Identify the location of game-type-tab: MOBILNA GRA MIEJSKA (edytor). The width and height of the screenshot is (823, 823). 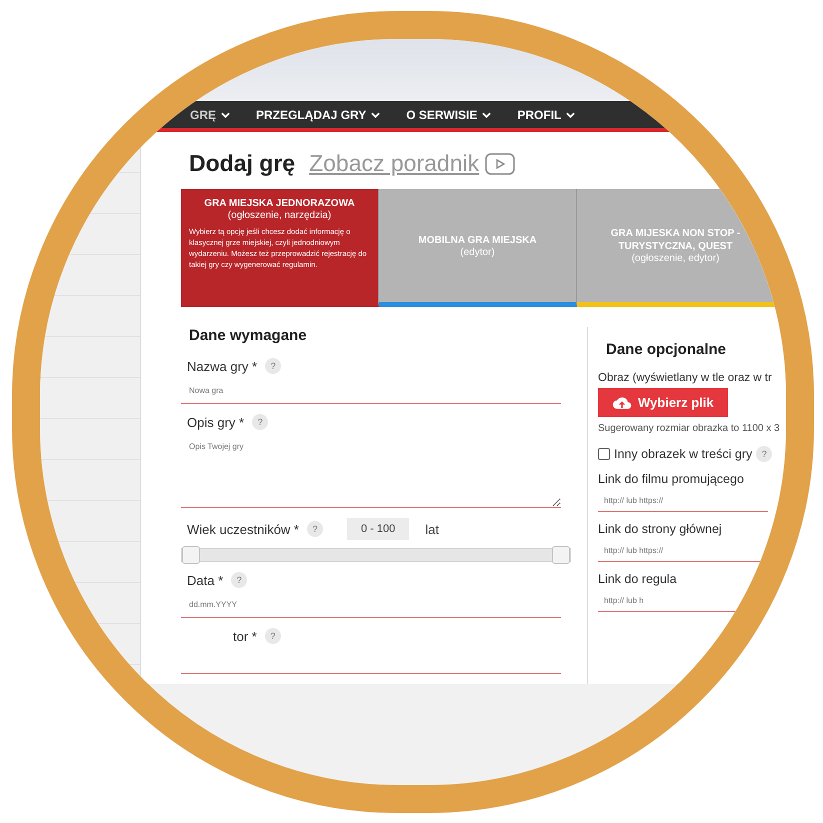
(478, 248).